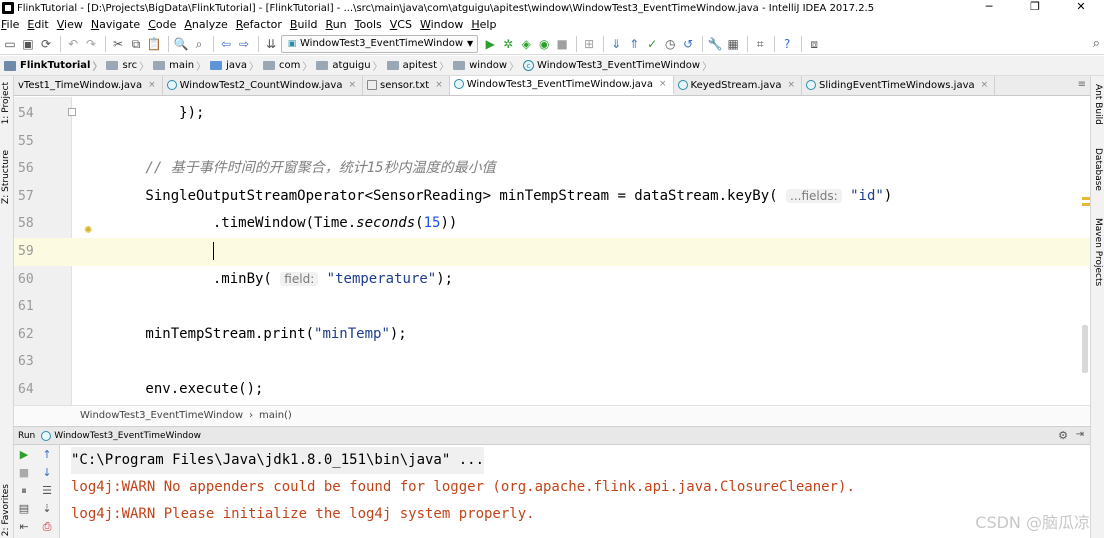 Image resolution: width=1104 pixels, height=538 pixels. What do you see at coordinates (47, 509) in the screenshot?
I see `scroll-to-end-icon: ⇣` at bounding box center [47, 509].